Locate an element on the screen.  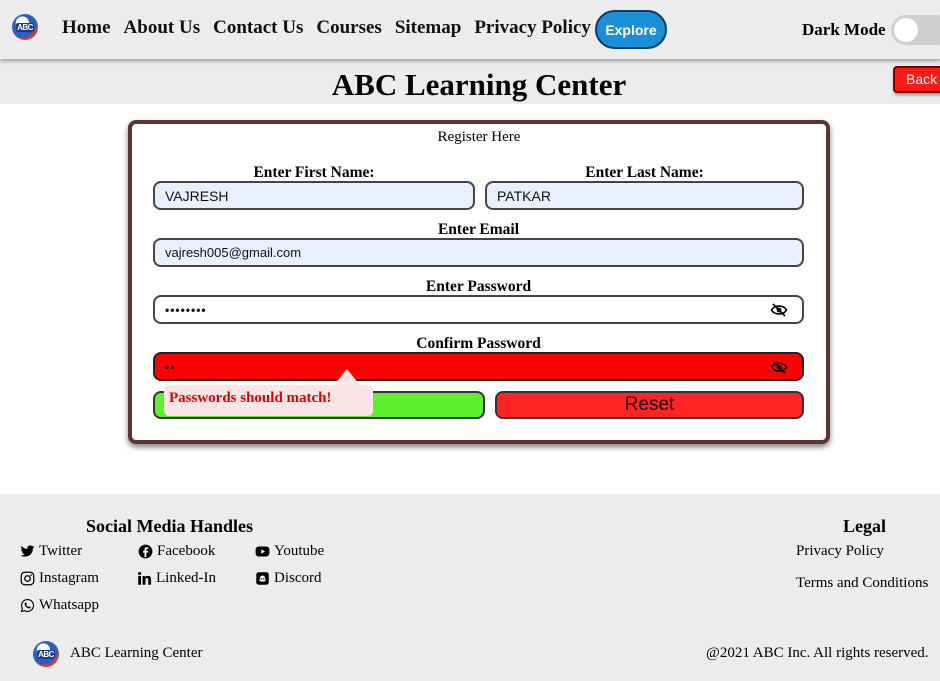
social-link-instagram: Instagram is located at coordinates (59, 578).